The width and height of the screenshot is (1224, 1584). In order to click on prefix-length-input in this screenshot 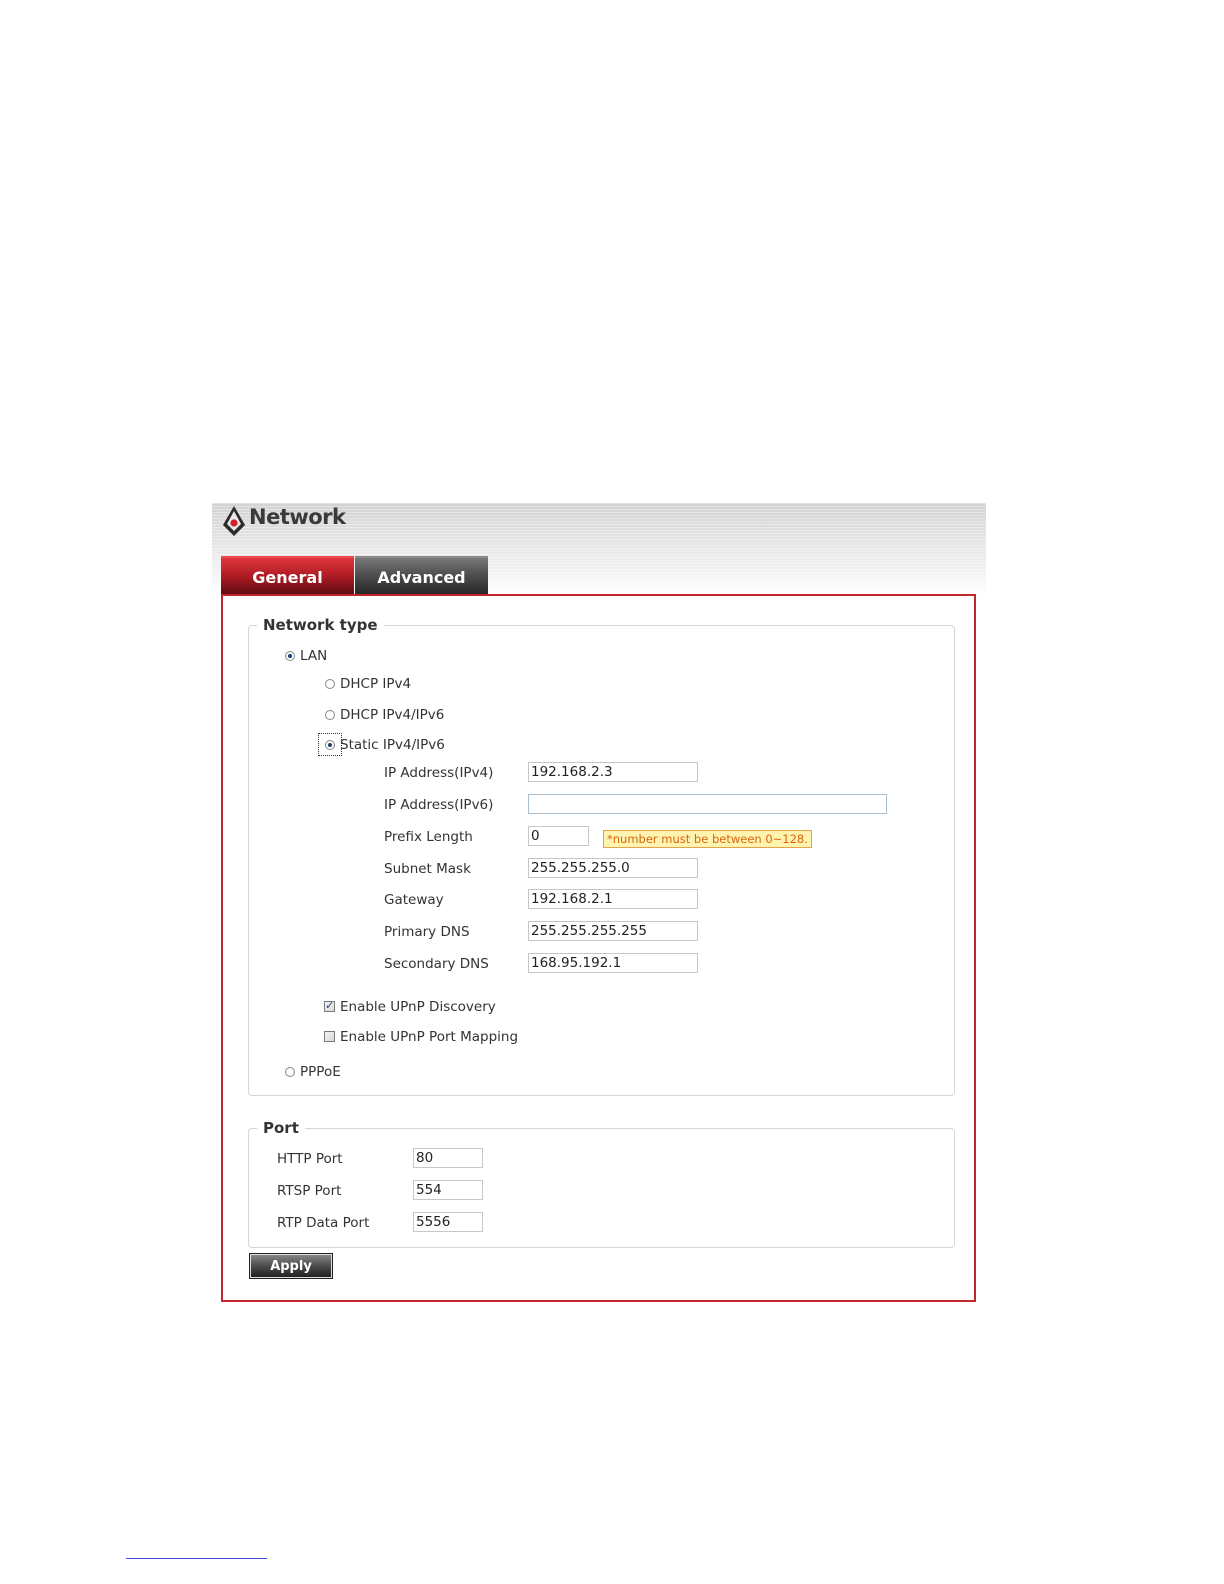, I will do `click(558, 836)`.